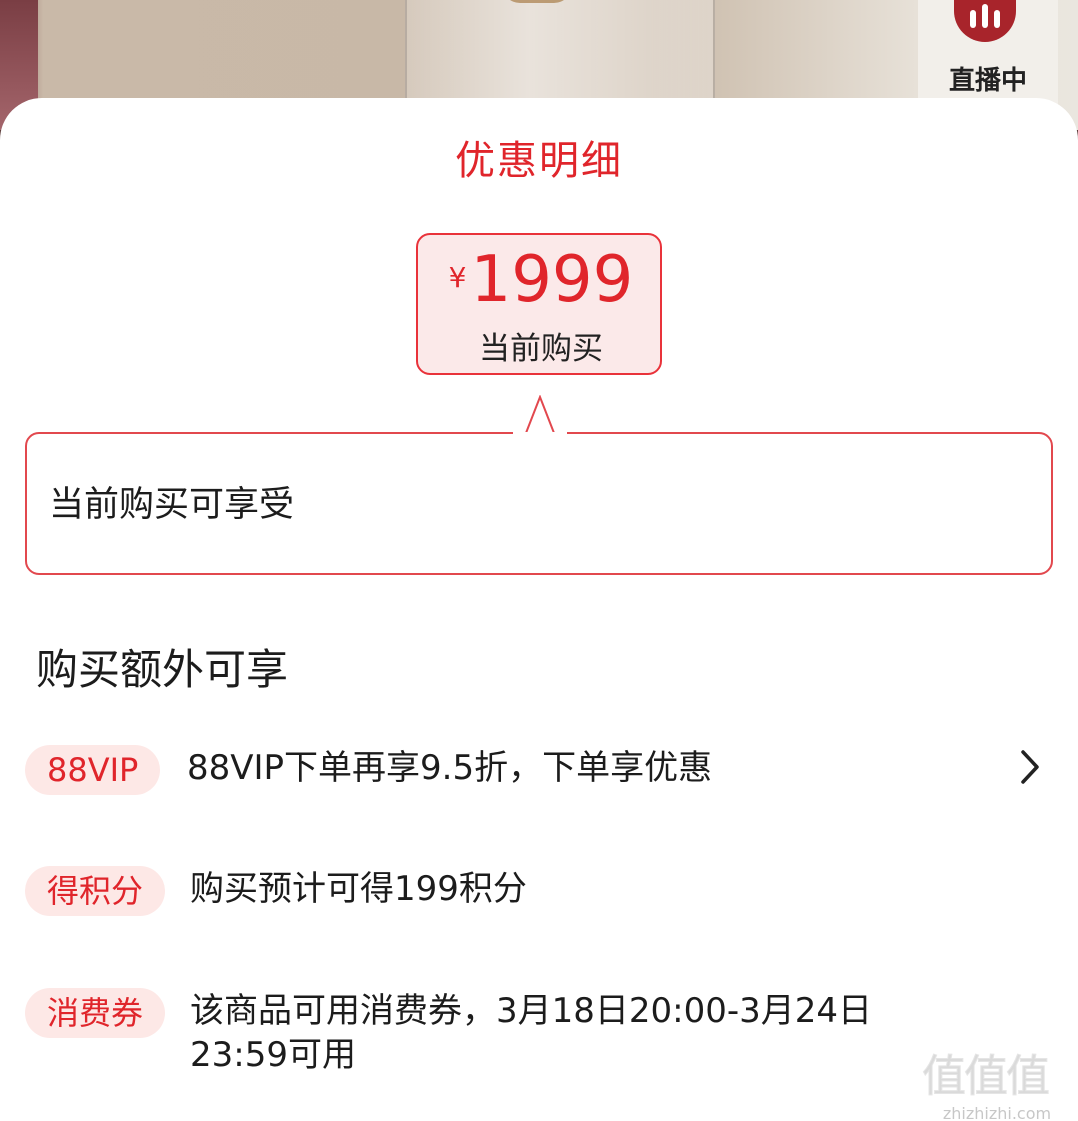 The image size is (1078, 1121). Describe the element at coordinates (986, 1077) in the screenshot. I see `watermark-logo: 值值值` at that location.